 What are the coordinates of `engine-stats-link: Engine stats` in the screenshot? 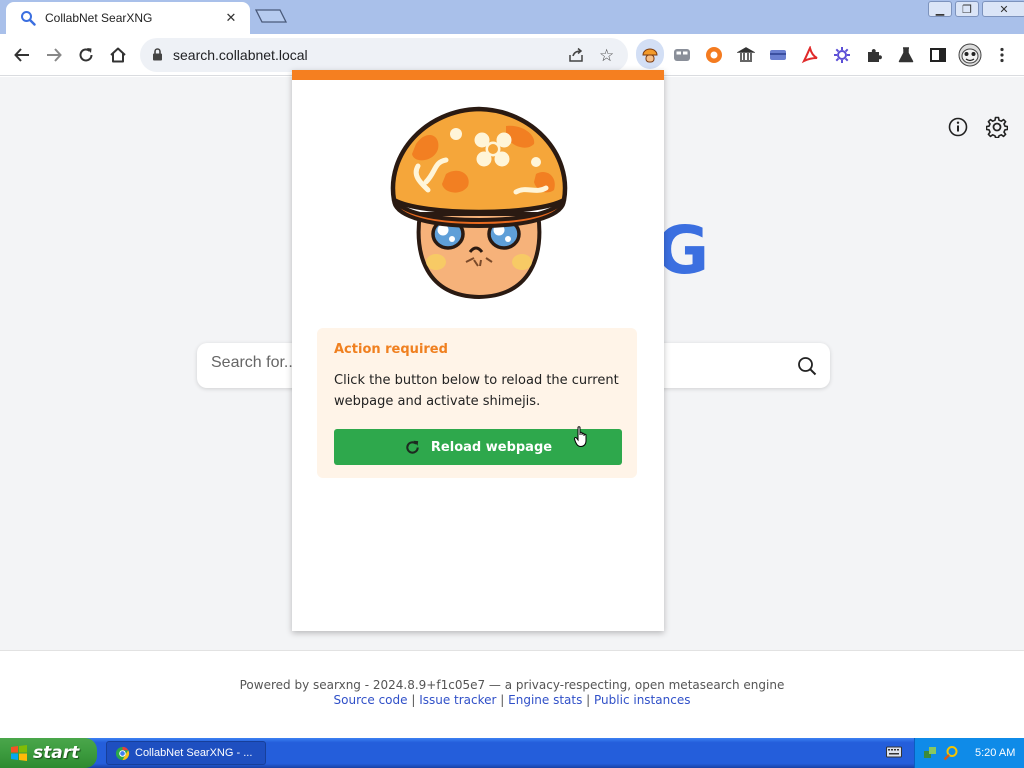 It's located at (545, 700).